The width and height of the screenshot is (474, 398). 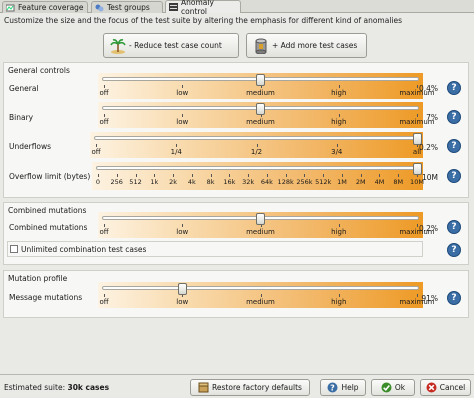 I want to click on footer-divider, so click(x=237, y=374).